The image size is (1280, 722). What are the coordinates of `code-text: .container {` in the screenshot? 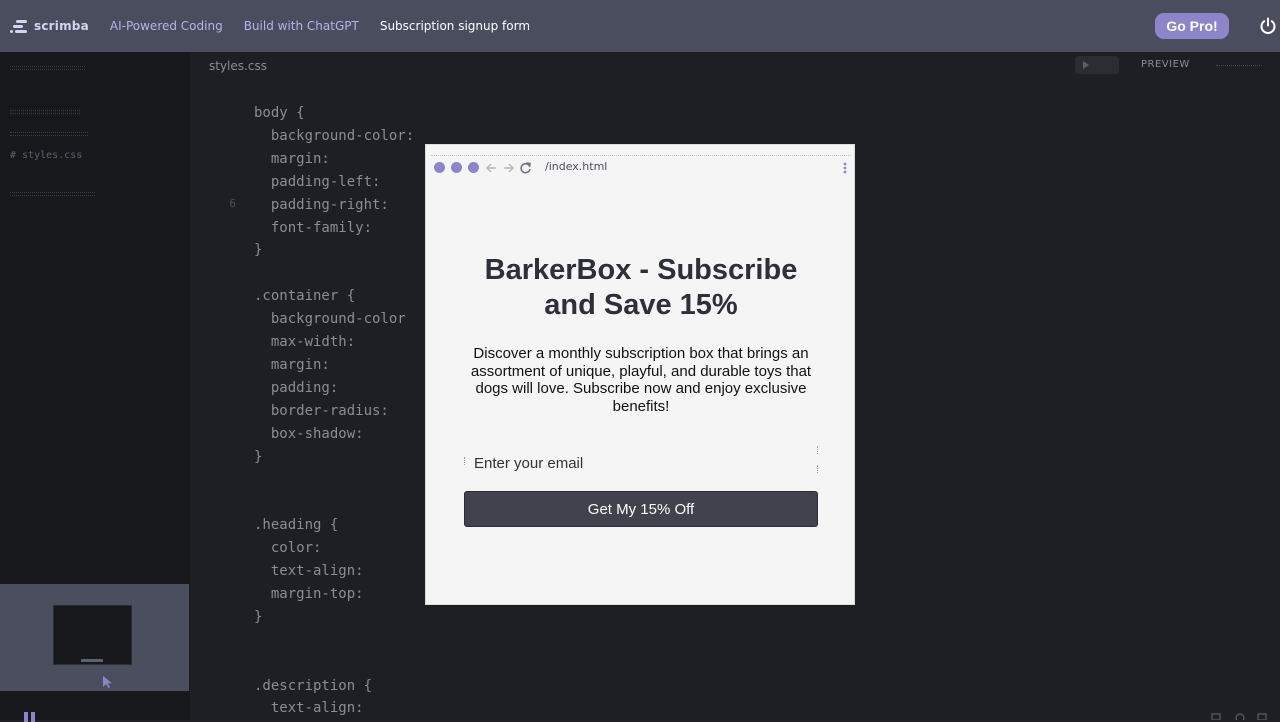 It's located at (305, 296).